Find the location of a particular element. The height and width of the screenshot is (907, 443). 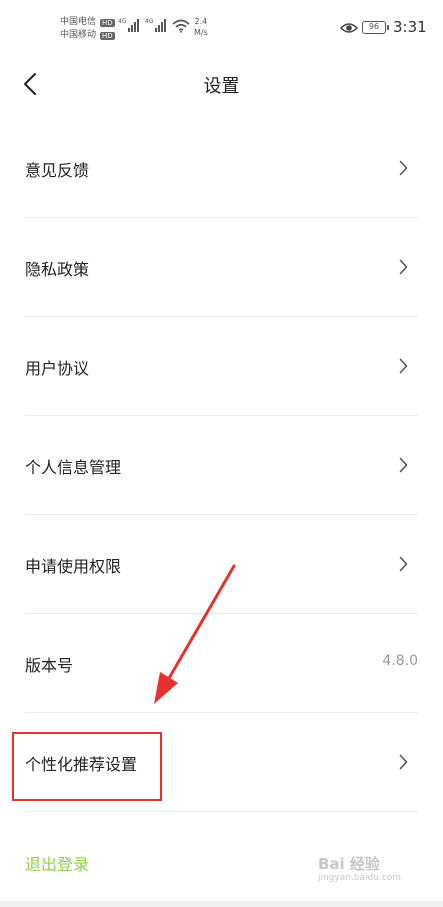

status-time: 3:31 is located at coordinates (410, 27).